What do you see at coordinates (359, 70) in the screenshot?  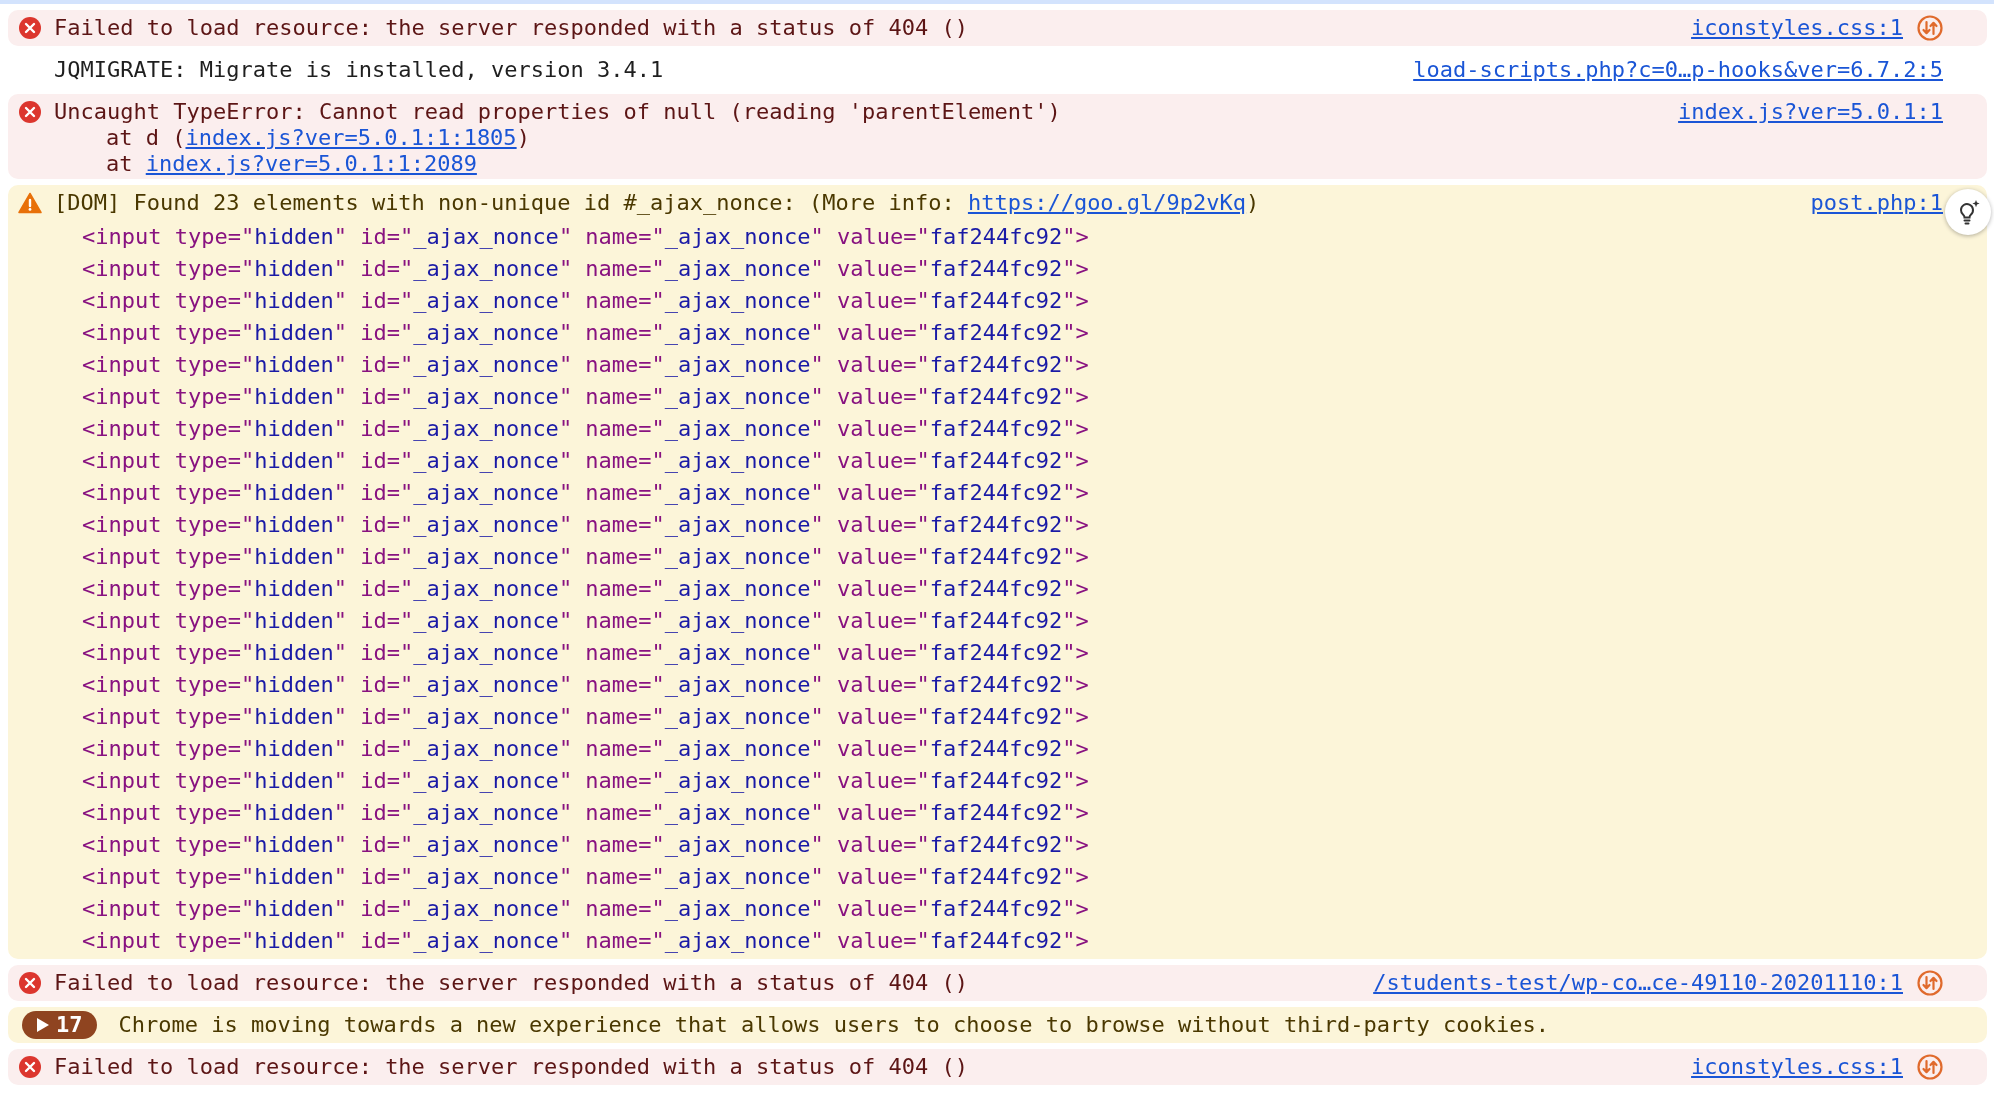 I see `message-text: JQMIGRATE: Migrate is installed, version 3.4.1` at bounding box center [359, 70].